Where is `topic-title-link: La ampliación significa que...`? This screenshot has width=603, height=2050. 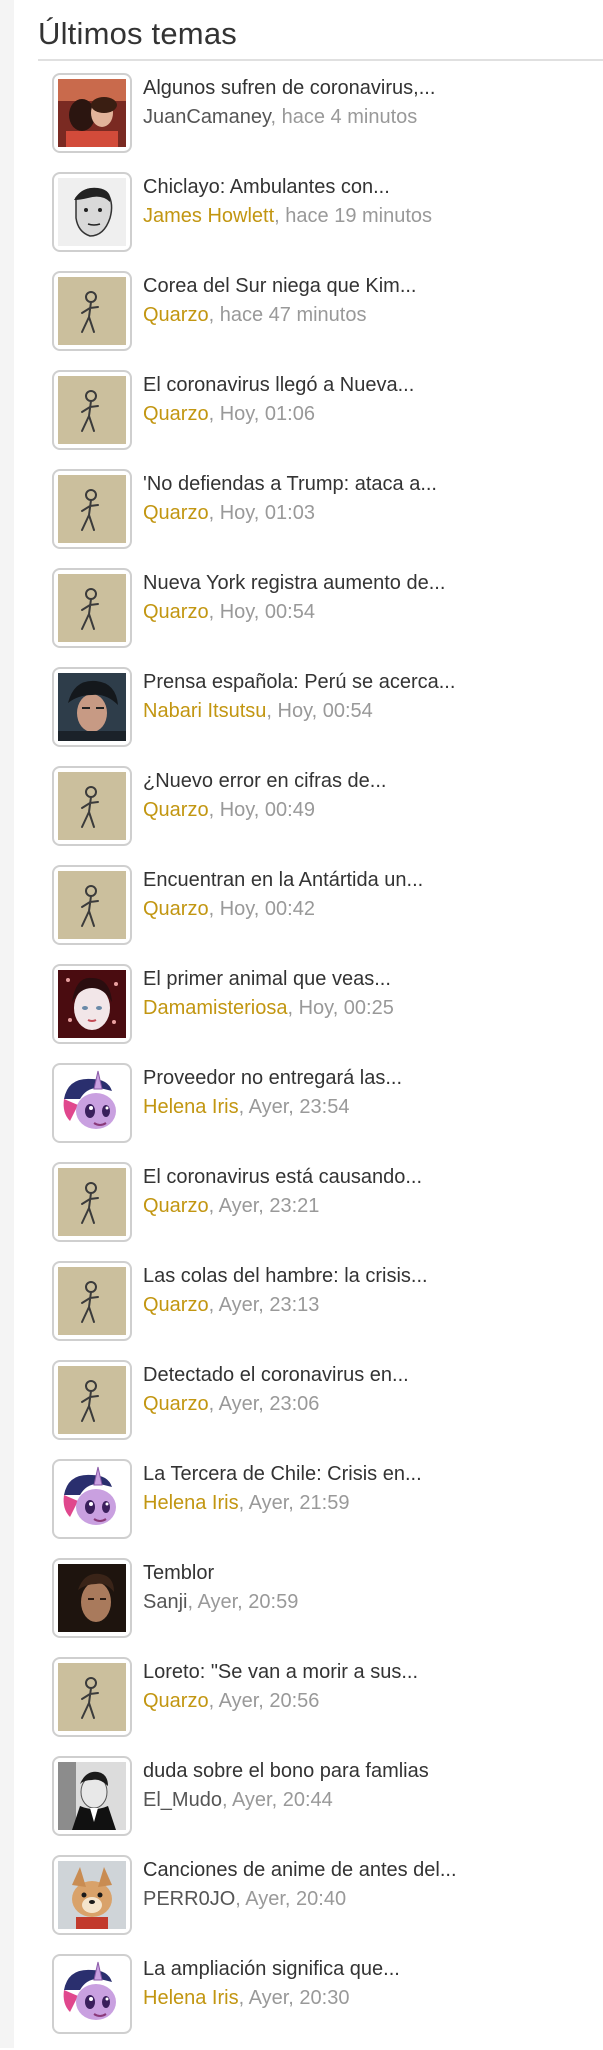
topic-title-link: La ampliación significa que... is located at coordinates (363, 1969).